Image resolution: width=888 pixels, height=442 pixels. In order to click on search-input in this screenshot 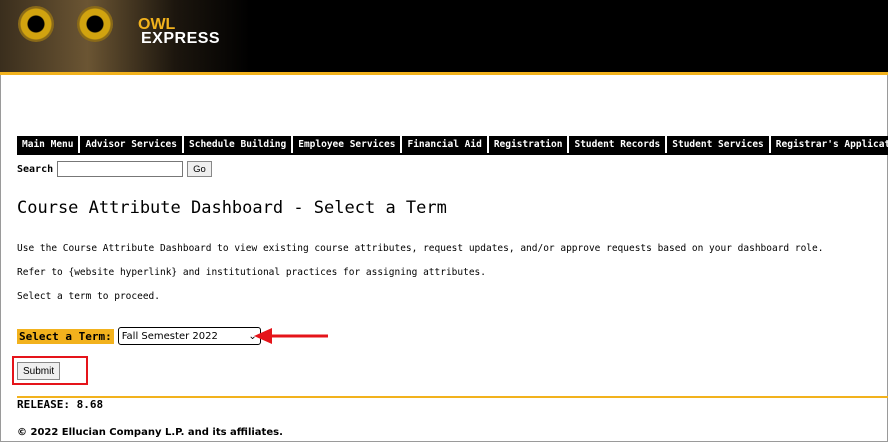, I will do `click(120, 169)`.